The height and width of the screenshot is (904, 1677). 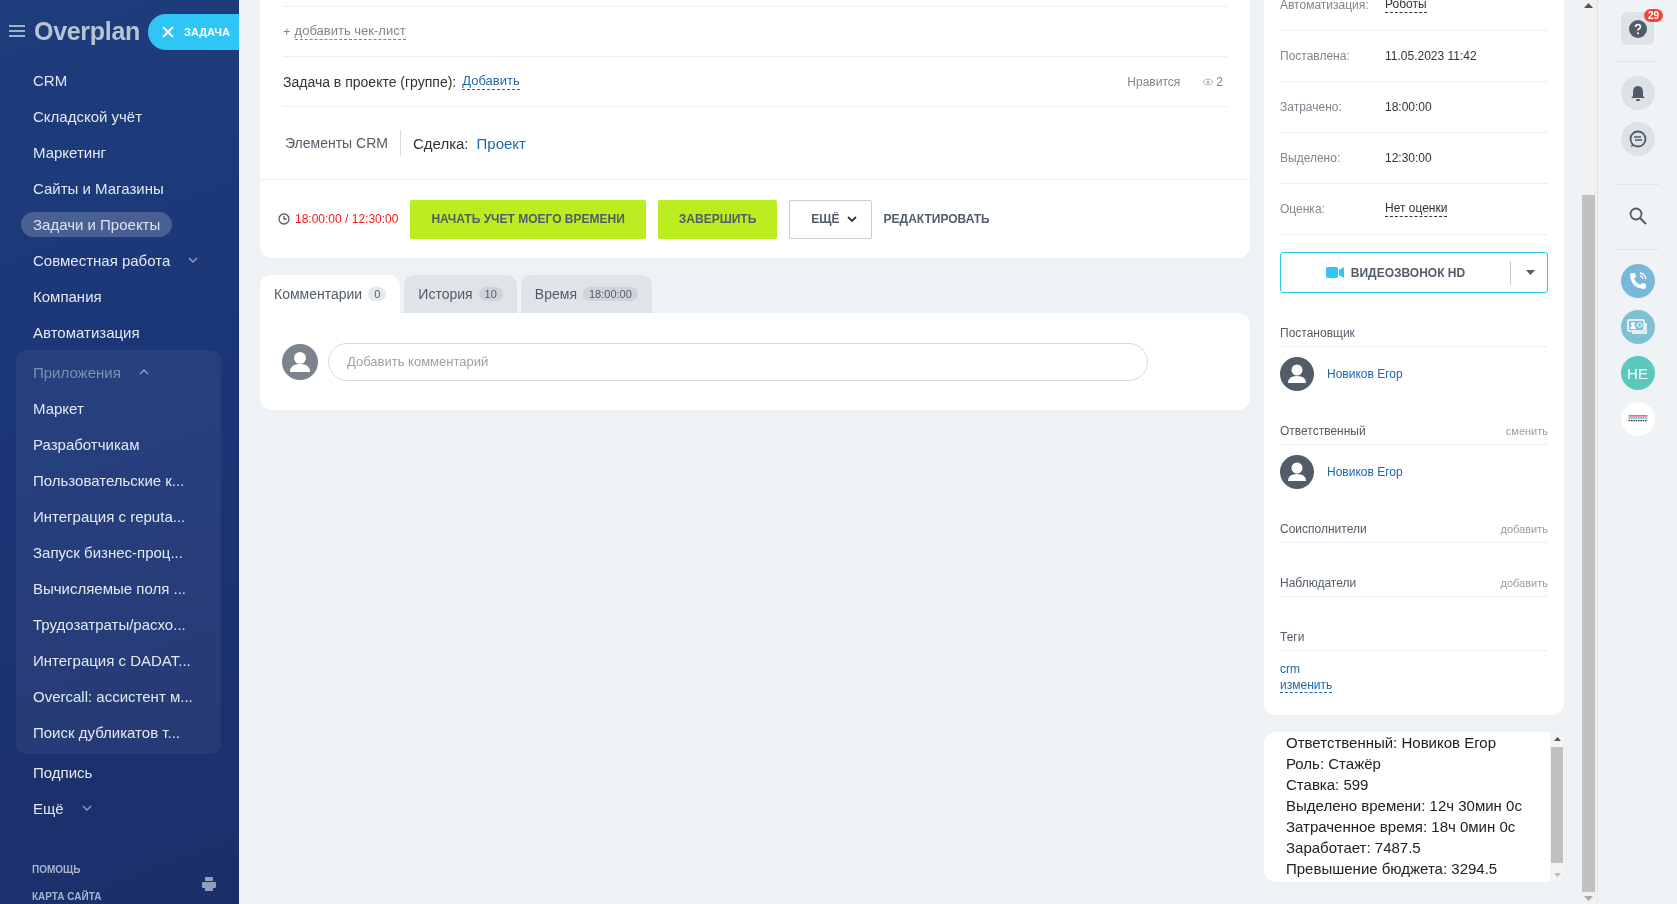 I want to click on field-link: Нет оценки, so click(x=1416, y=209).